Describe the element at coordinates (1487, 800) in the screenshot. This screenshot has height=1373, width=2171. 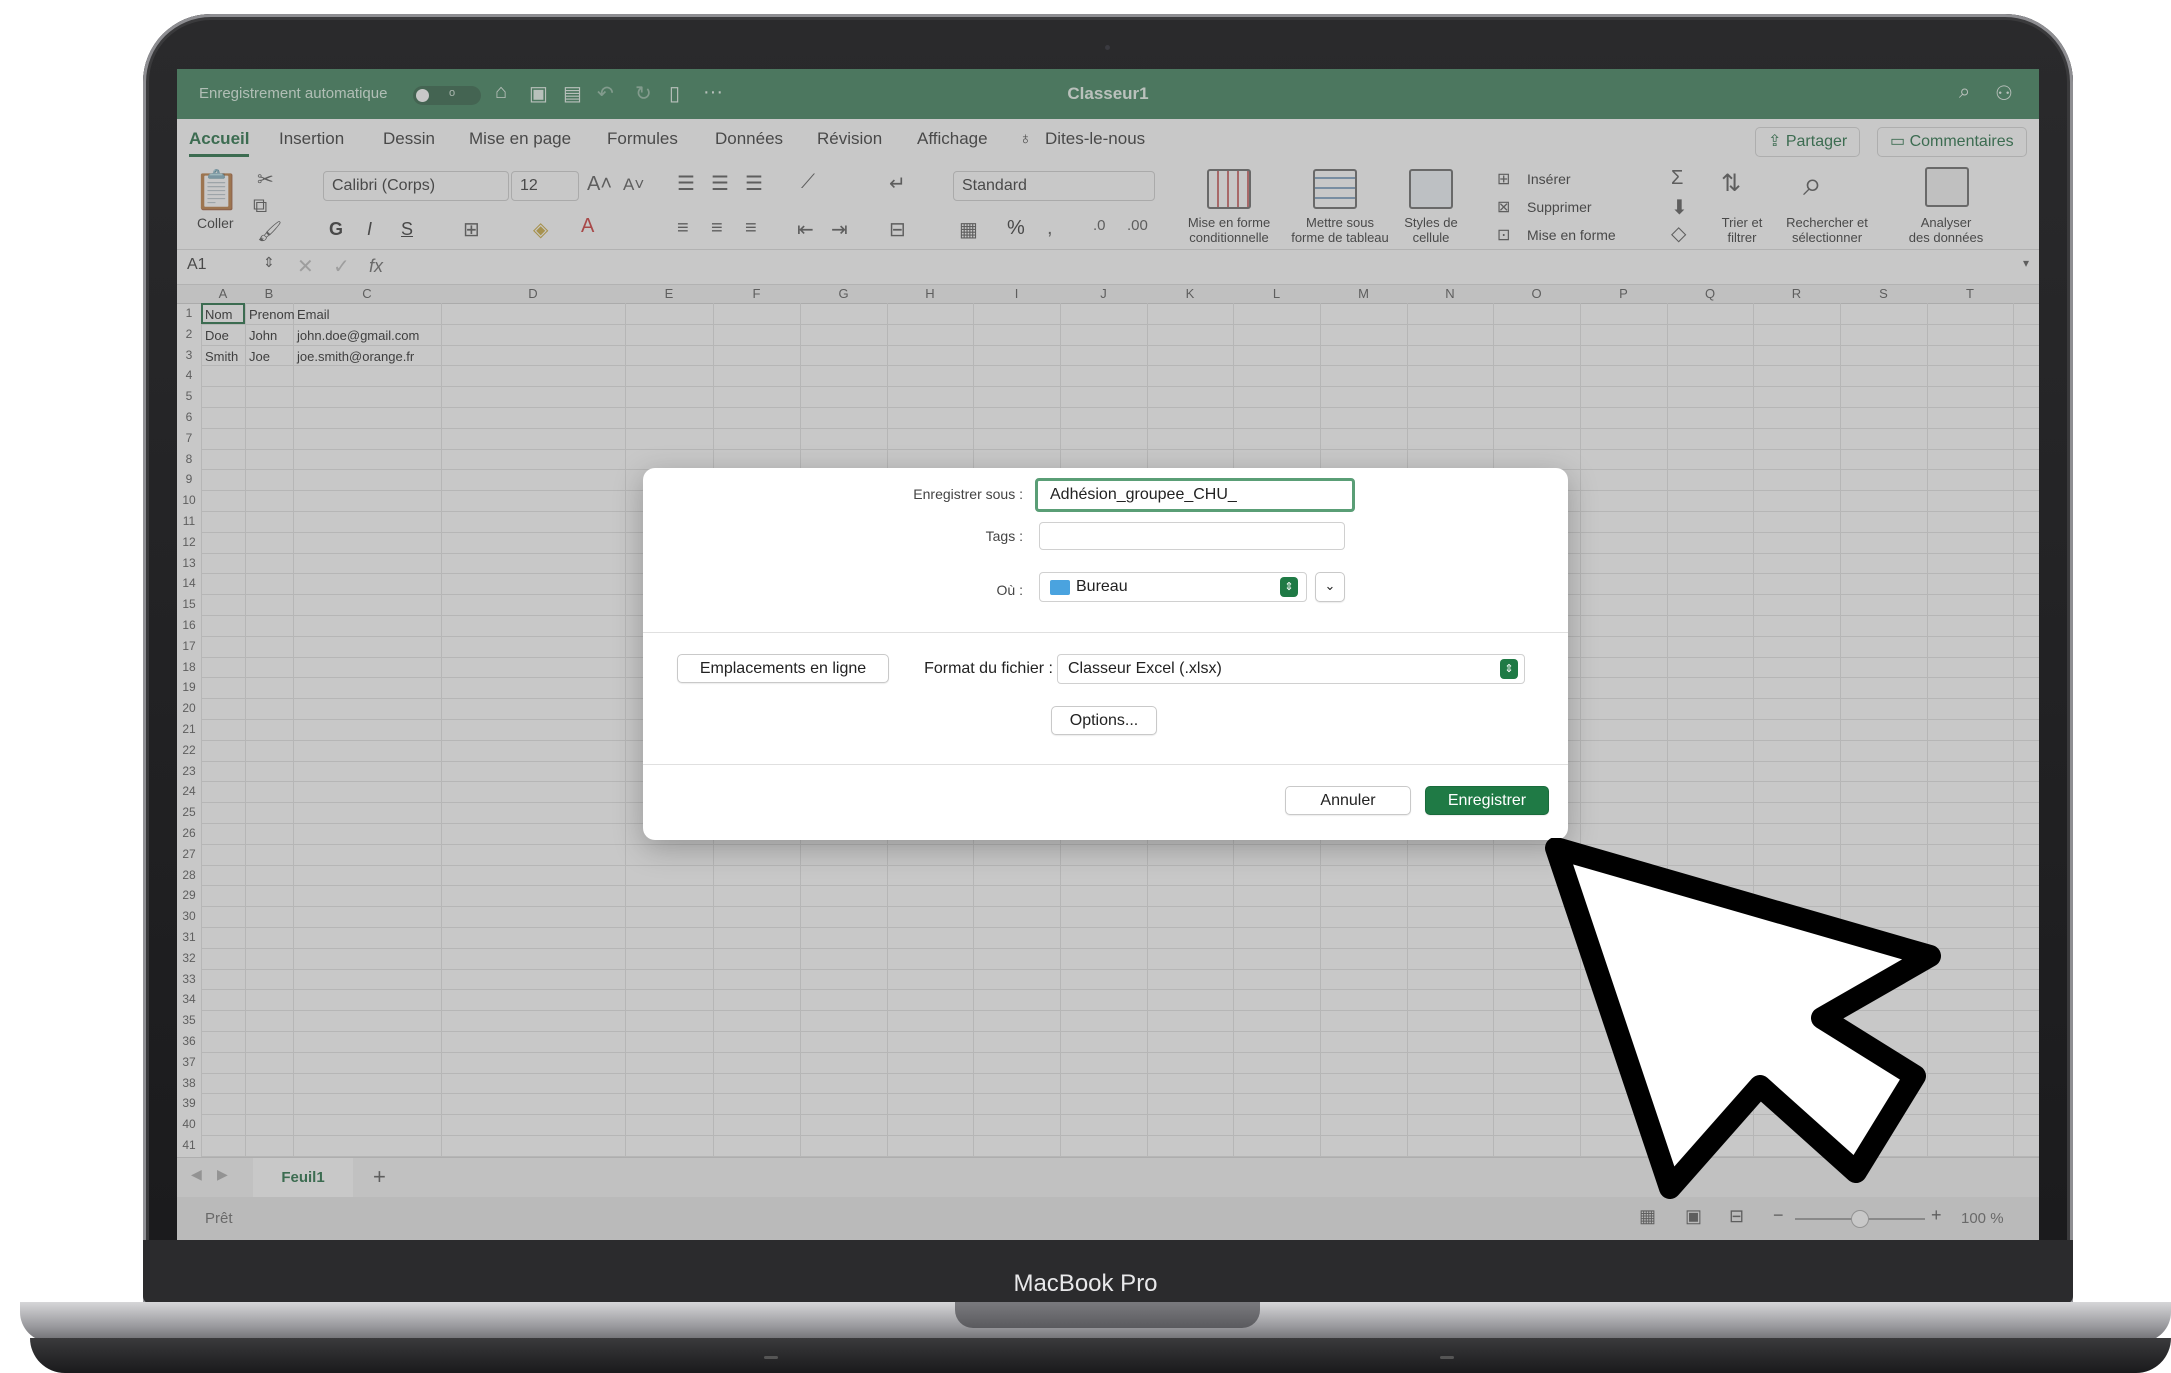
I see `save-button: Enregistrer` at that location.